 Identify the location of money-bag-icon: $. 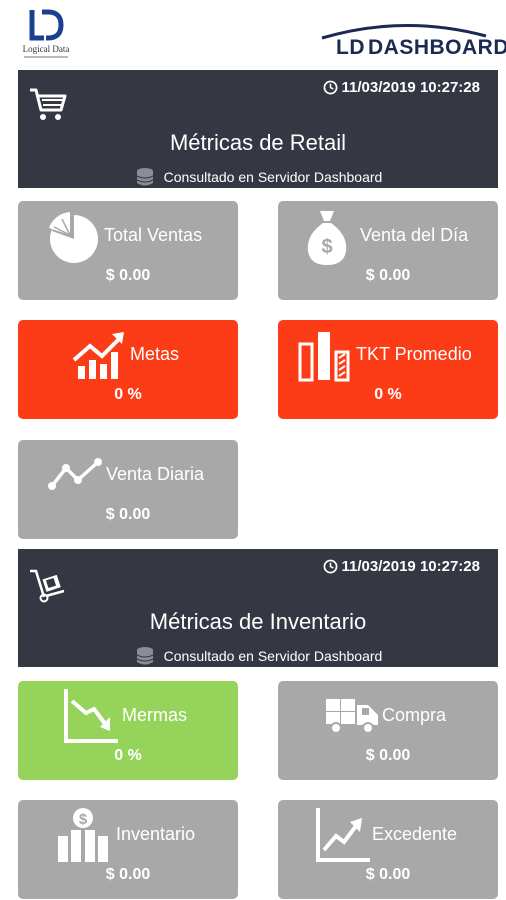
(327, 238).